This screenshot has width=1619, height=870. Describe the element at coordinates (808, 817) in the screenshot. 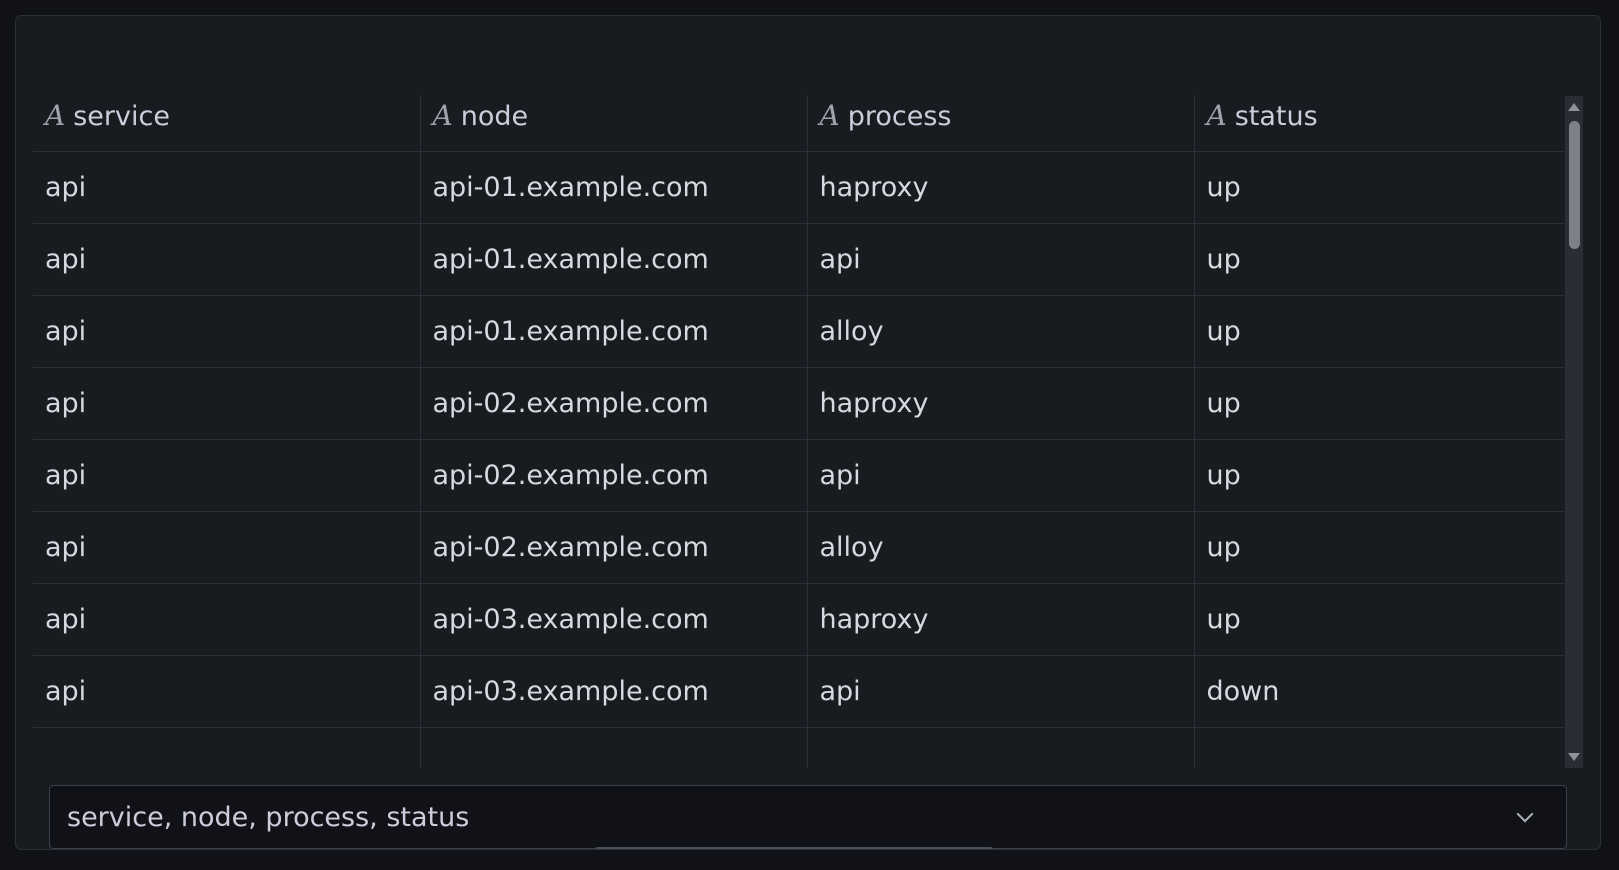

I see `field-select: service, node, process, status` at that location.